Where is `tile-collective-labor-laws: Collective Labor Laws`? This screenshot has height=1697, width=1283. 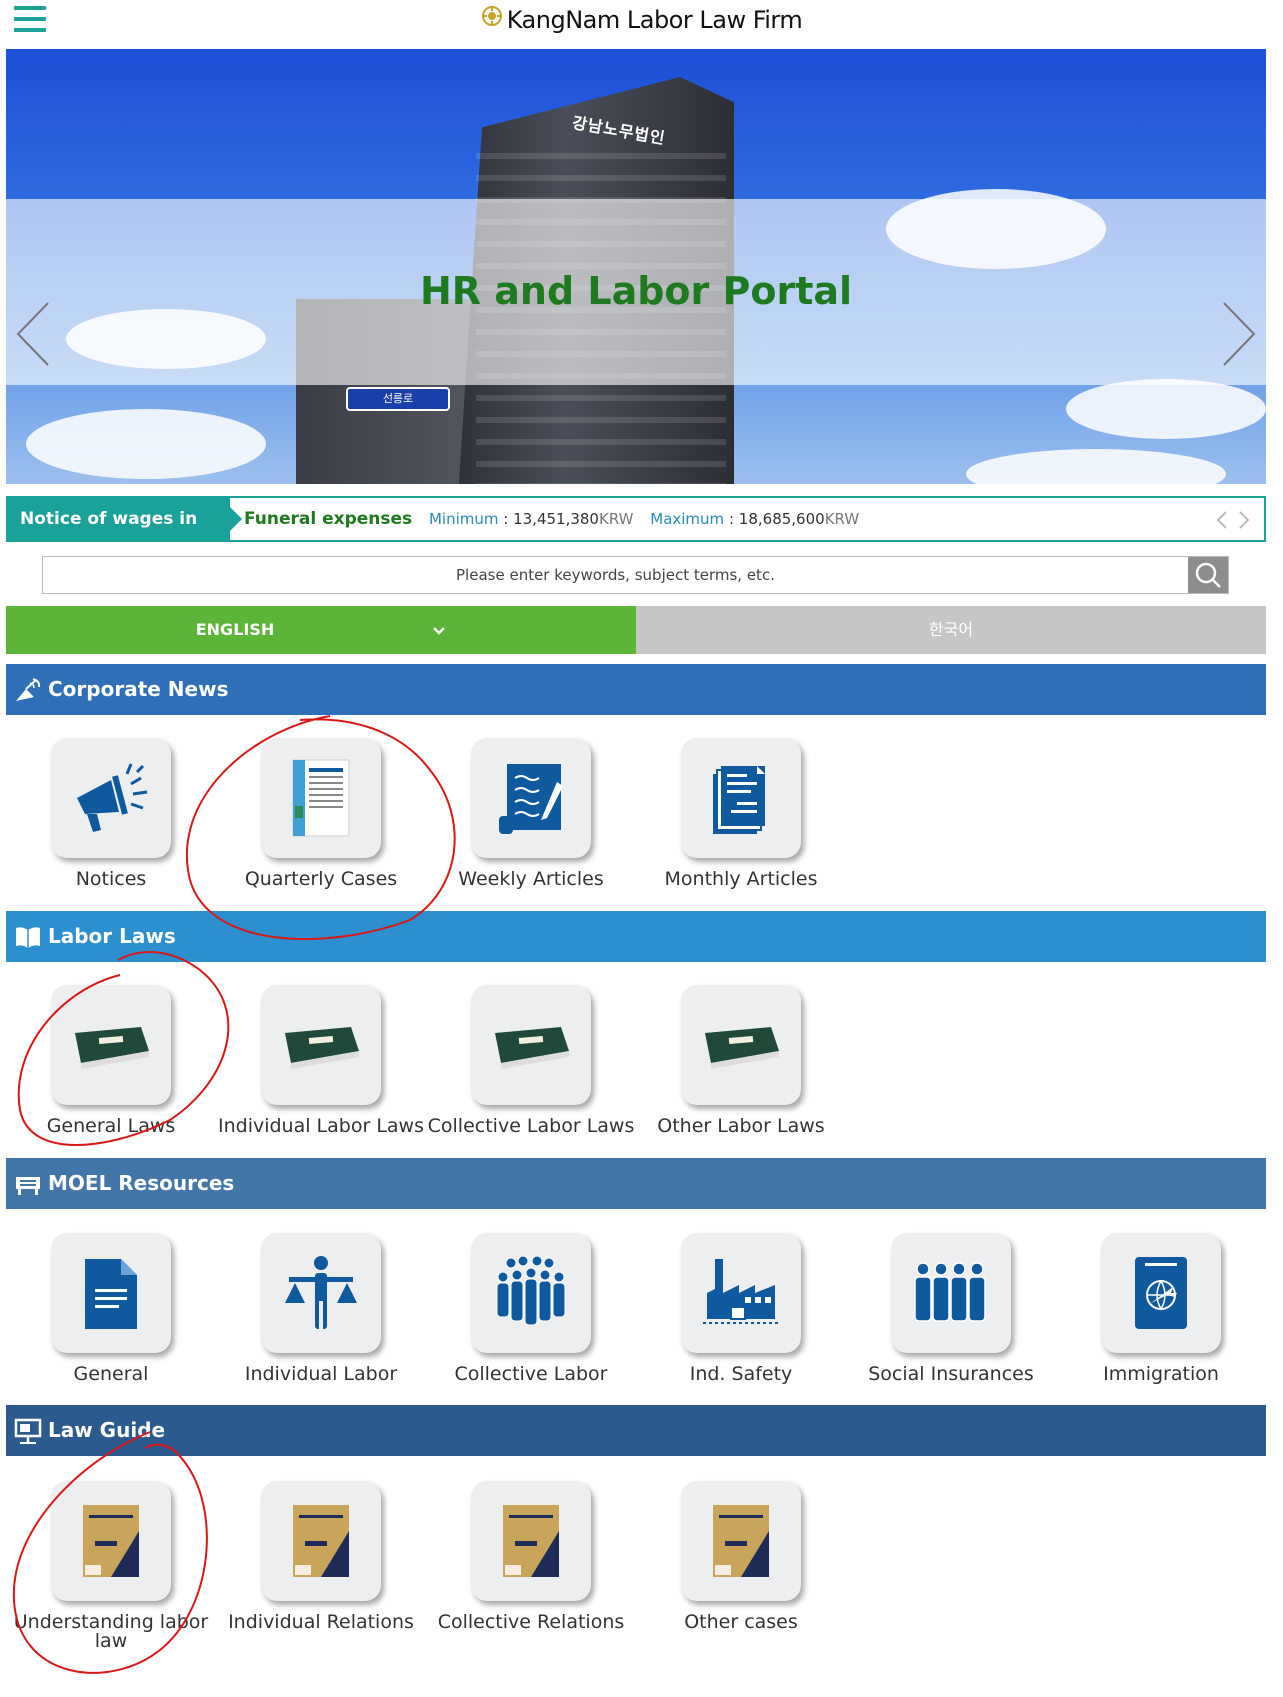
tile-collective-labor-laws: Collective Labor Laws is located at coordinates (531, 1060).